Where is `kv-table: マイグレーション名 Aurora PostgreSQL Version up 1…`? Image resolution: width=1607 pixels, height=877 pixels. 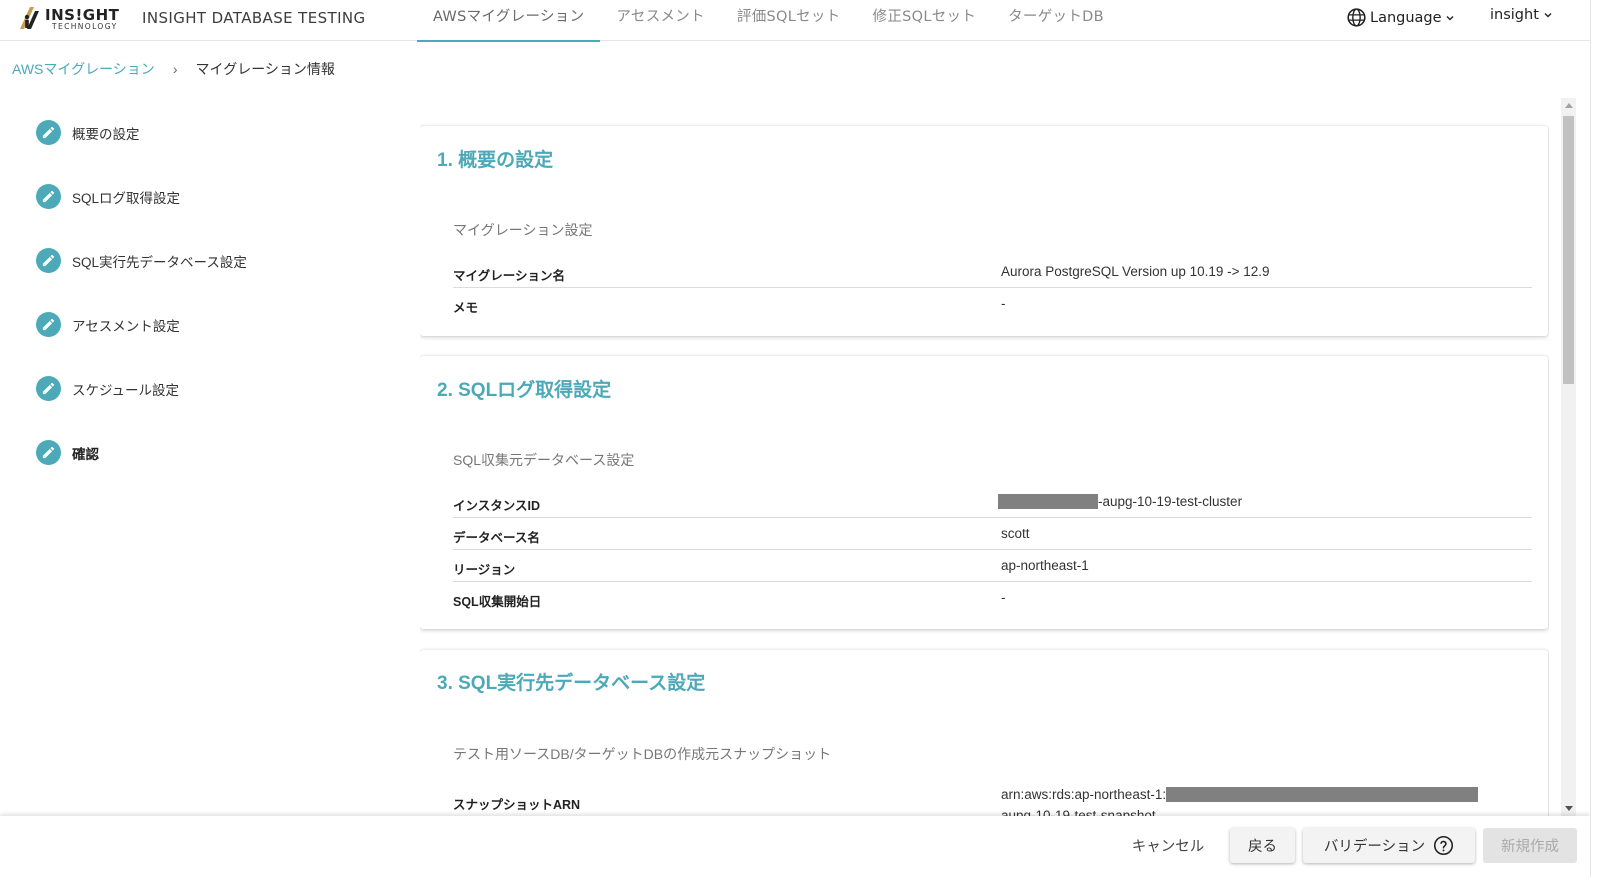
kv-table: マイグレーション名 Aurora PostgreSQL Version up 1… is located at coordinates (992, 288).